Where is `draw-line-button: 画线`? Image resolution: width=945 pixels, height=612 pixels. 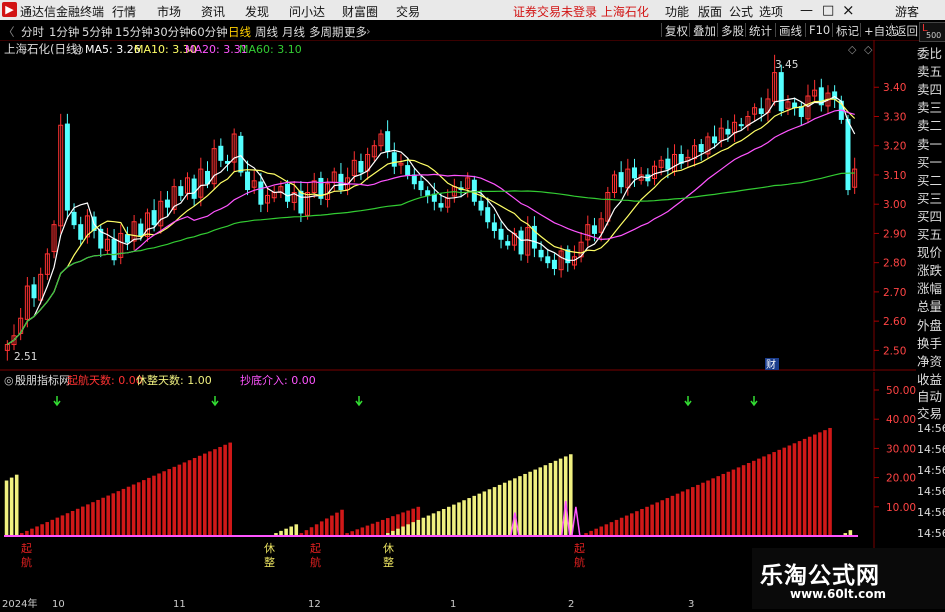 draw-line-button: 画线 is located at coordinates (788, 30).